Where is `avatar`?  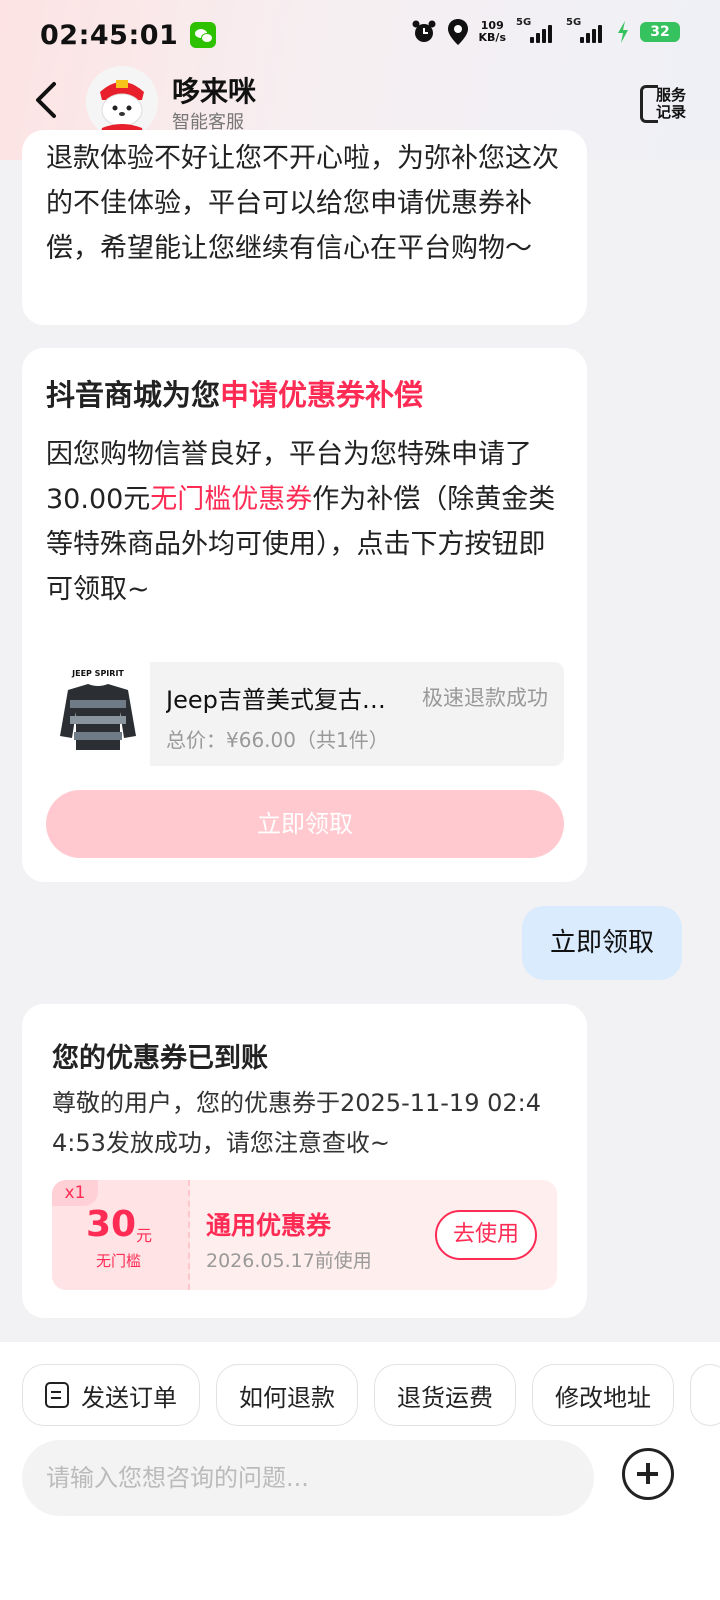
avatar is located at coordinates (122, 102).